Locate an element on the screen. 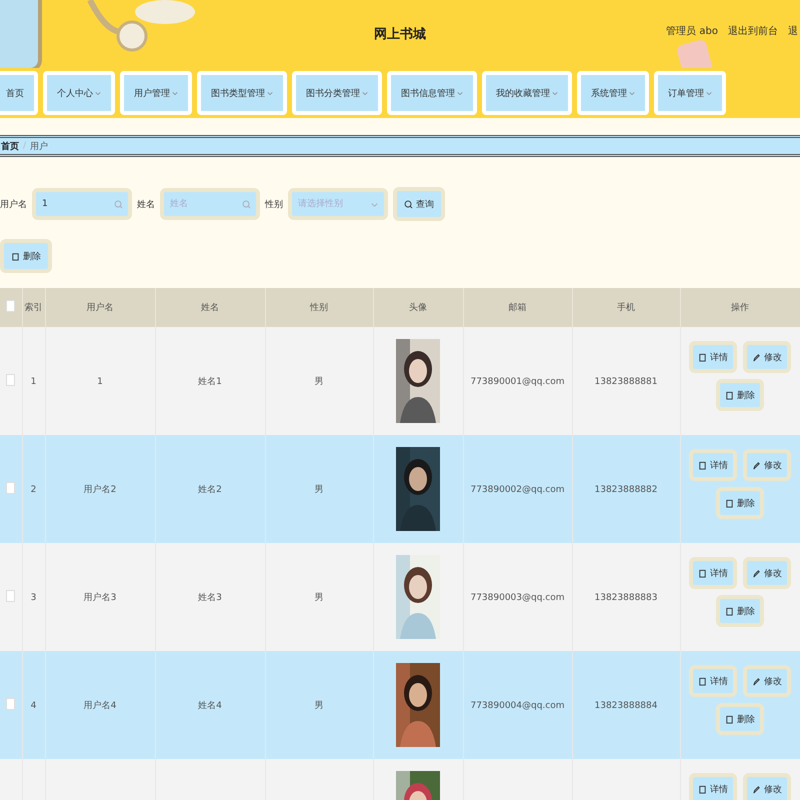 The height and width of the screenshot is (800, 800). table-cell: 773890003@qq.com is located at coordinates (517, 597).